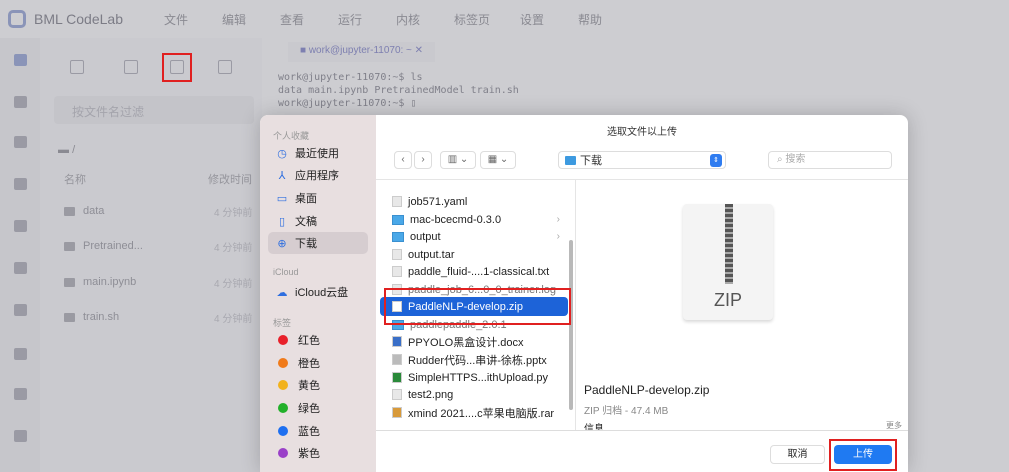 Image resolution: width=1009 pixels, height=472 pixels. What do you see at coordinates (318, 198) in the screenshot?
I see `sidebar-item-desktop: ▭ 桌面` at bounding box center [318, 198].